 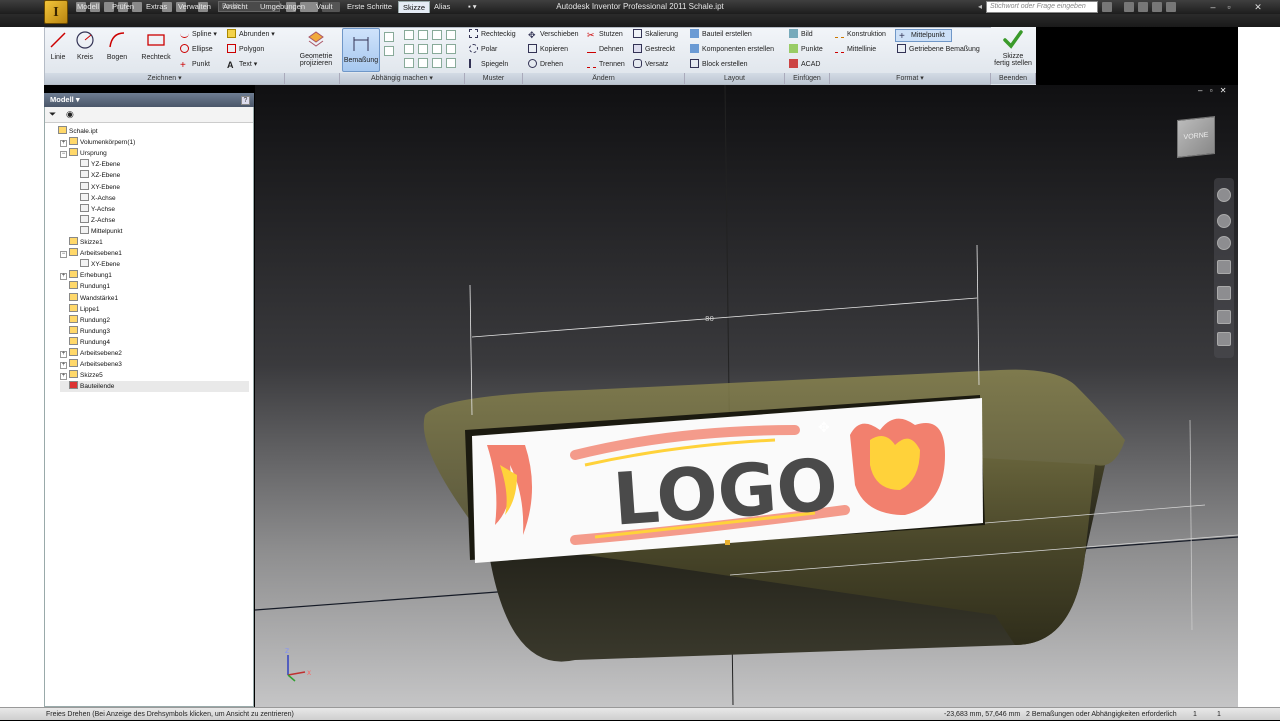 I want to click on skalierung-button: Skalierung, so click(x=655, y=35).